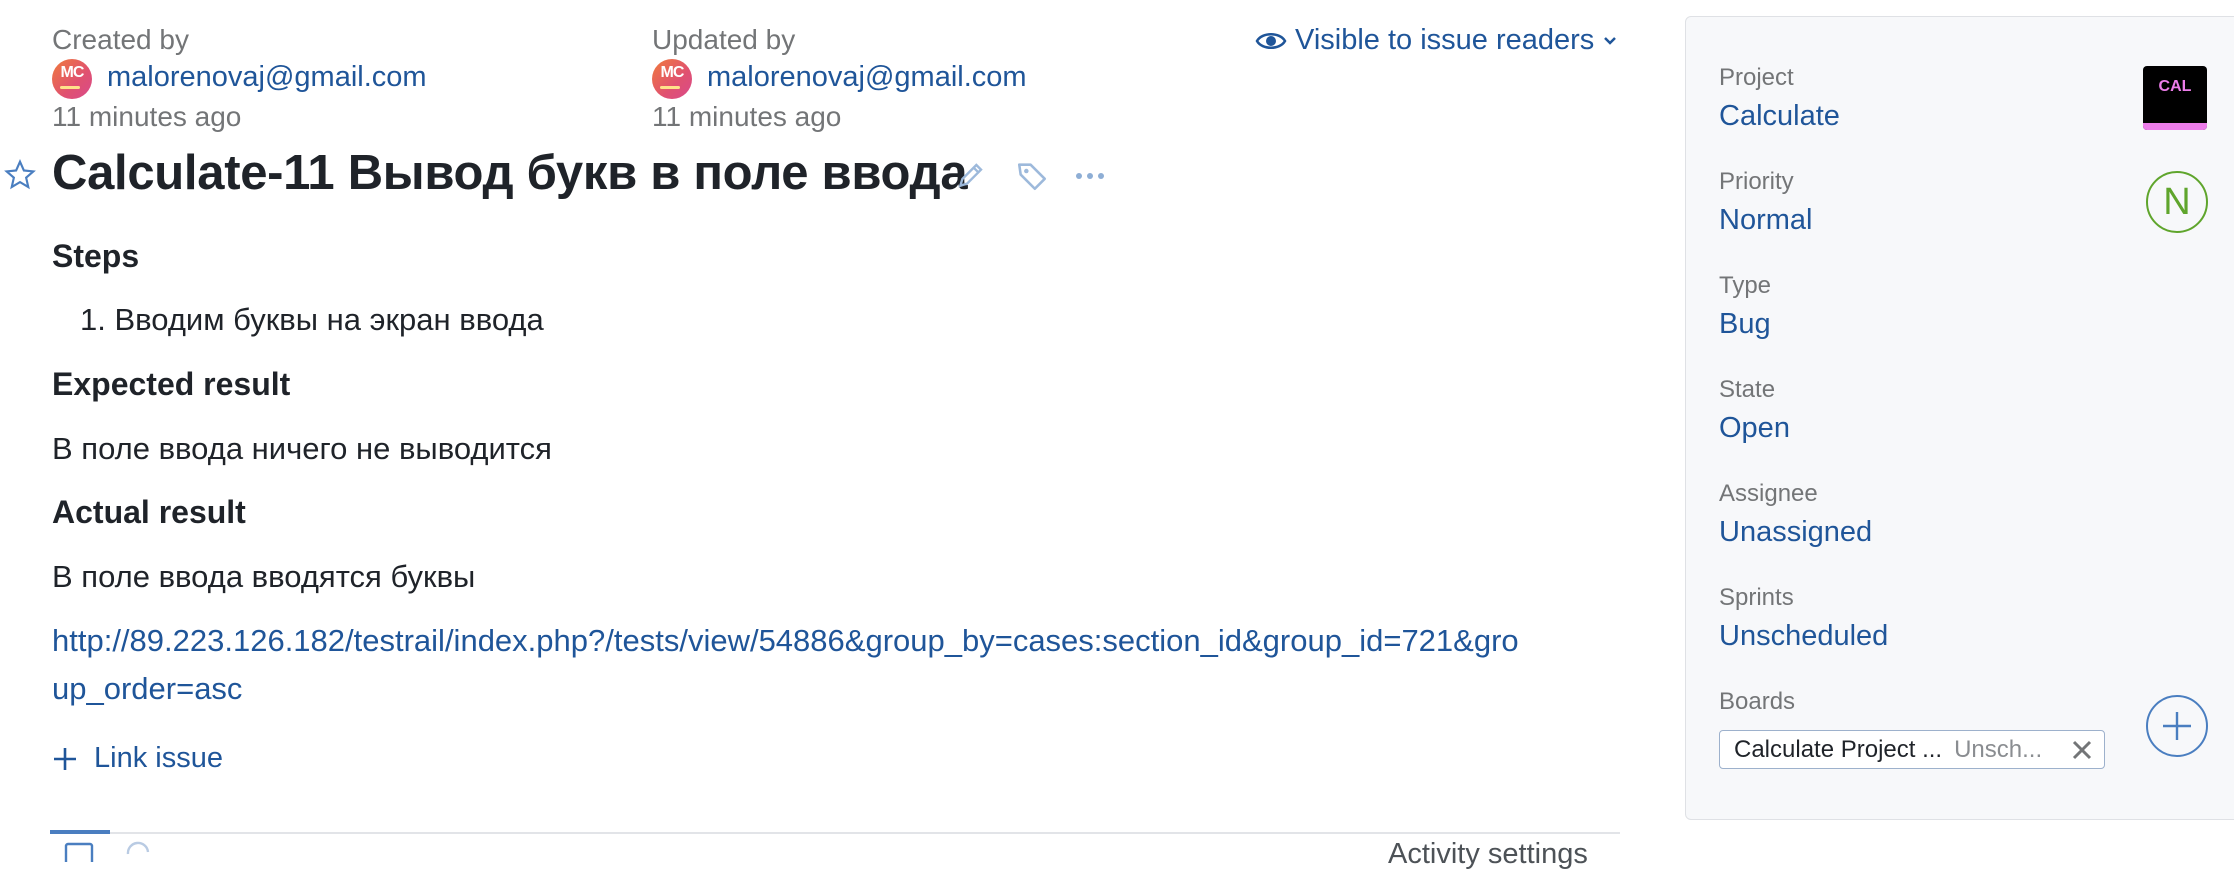 The image size is (2234, 871). Describe the element at coordinates (867, 77) in the screenshot. I see `updater-user-link: malorenovaj@gmail.com` at that location.